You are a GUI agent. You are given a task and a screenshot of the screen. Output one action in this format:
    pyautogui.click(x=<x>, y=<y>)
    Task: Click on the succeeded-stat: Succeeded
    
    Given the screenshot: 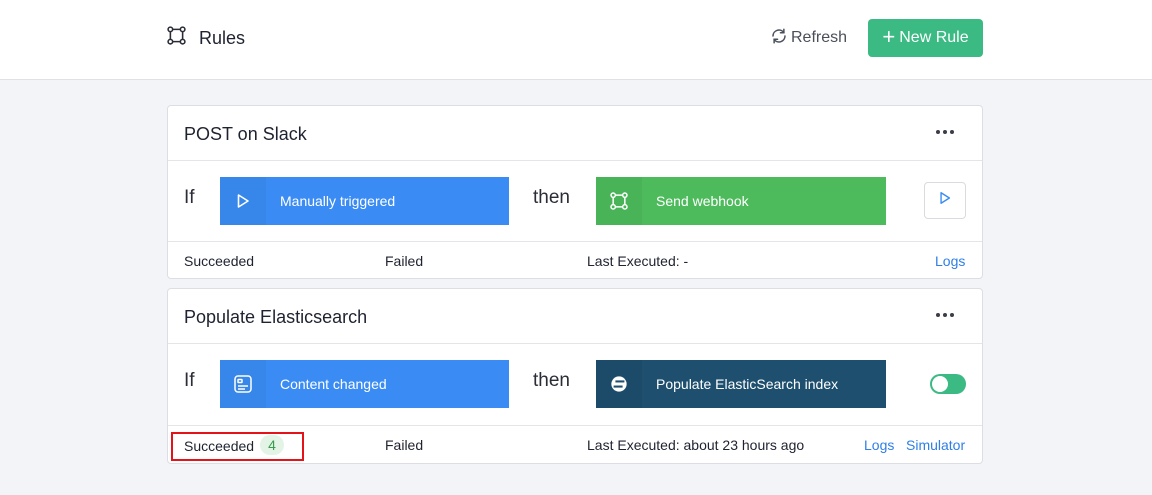 What is the action you would take?
    pyautogui.click(x=219, y=261)
    